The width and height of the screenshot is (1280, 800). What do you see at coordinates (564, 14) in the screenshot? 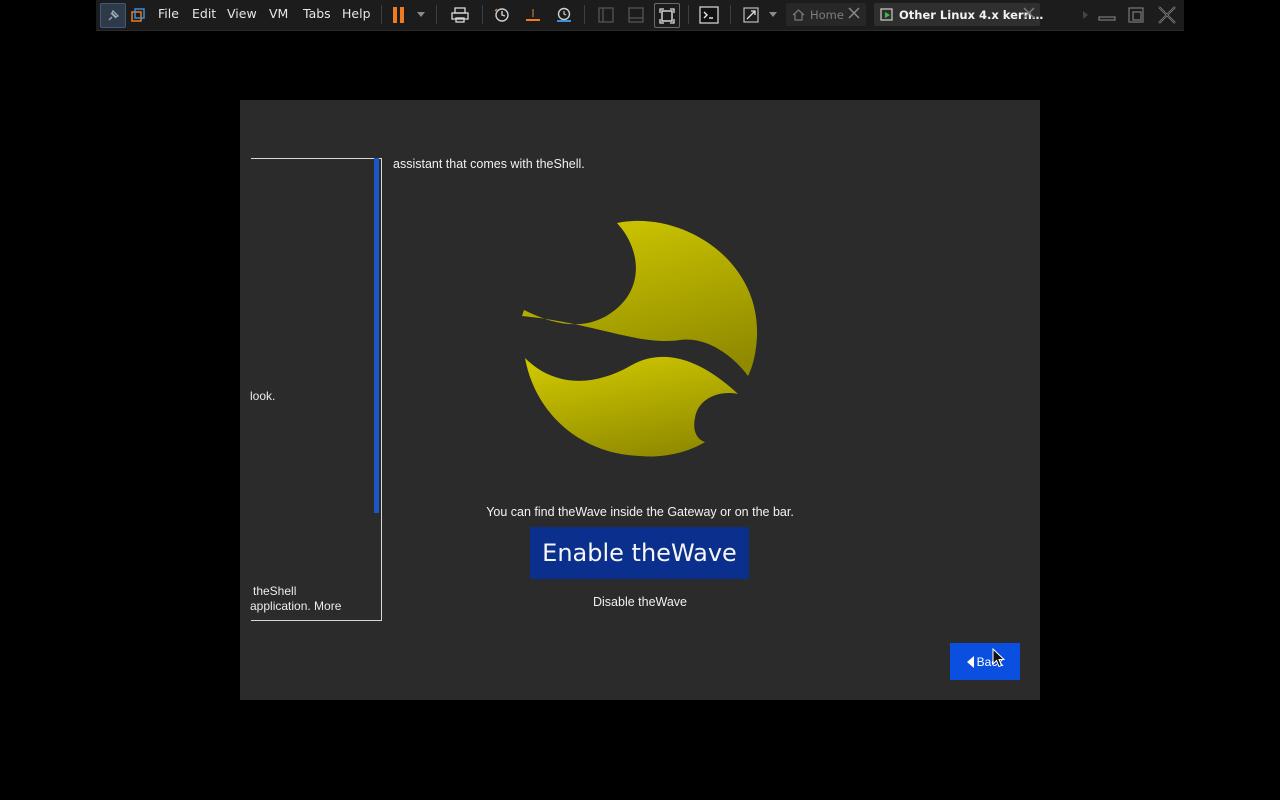
I see `snapshot-manager-icon` at bounding box center [564, 14].